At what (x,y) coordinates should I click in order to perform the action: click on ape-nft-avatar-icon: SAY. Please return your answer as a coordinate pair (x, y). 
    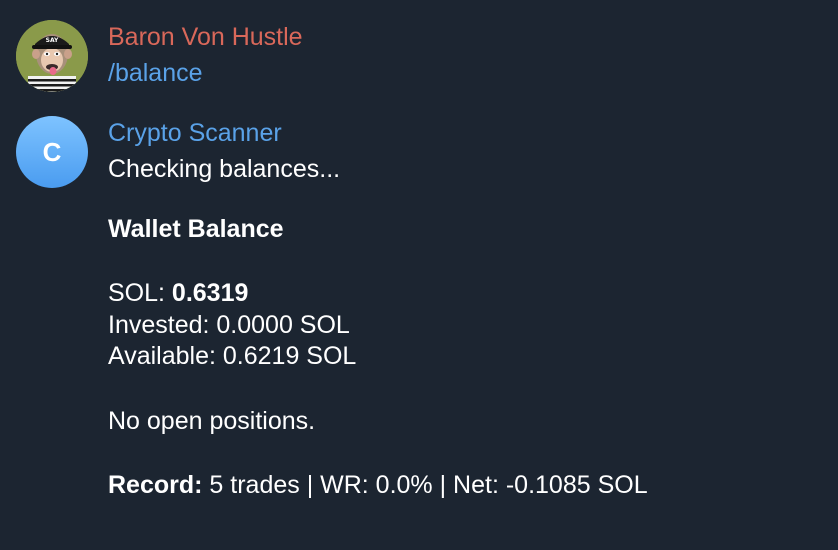
    Looking at the image, I should click on (52, 56).